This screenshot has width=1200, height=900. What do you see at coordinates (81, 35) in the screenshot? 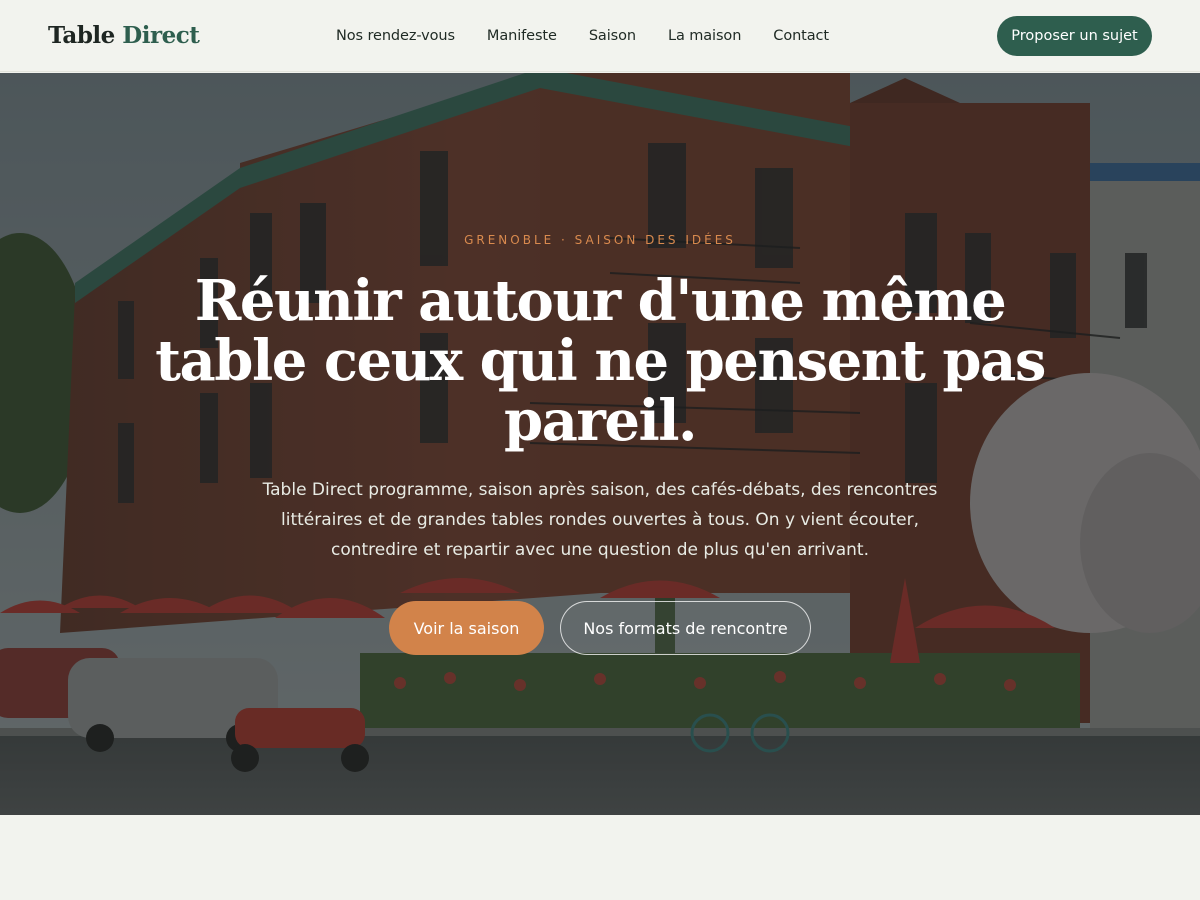
I see `logo-main-text: Table` at bounding box center [81, 35].